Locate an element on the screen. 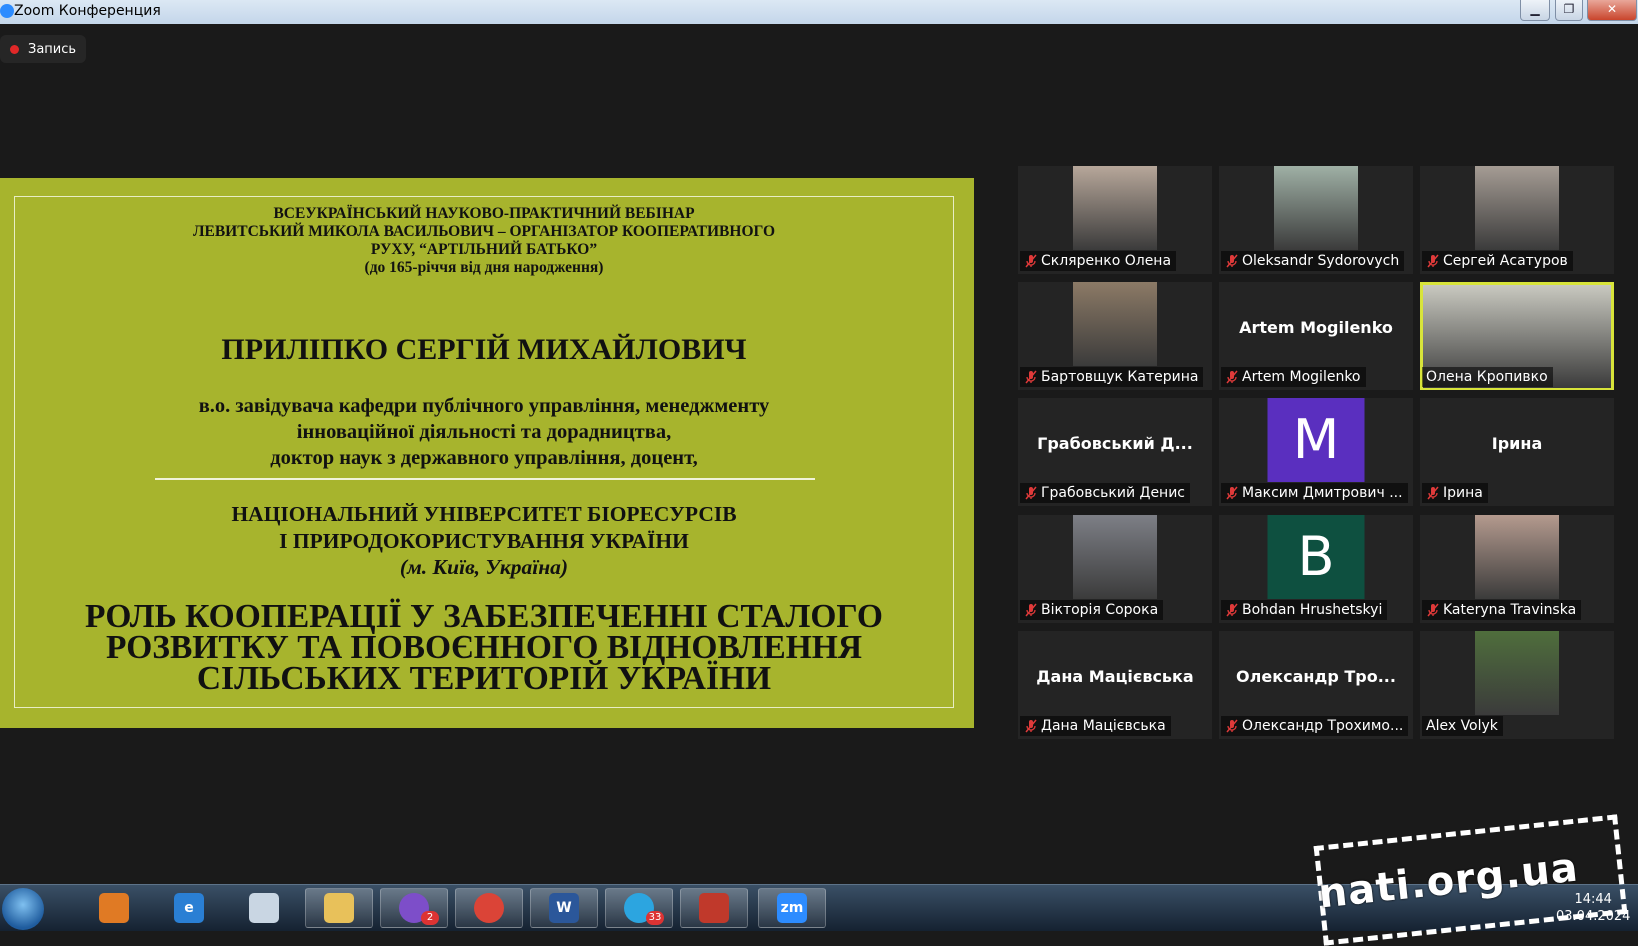 The image size is (1638, 946). participant-namebar: Oleksandr Sydorovych is located at coordinates (1313, 261).